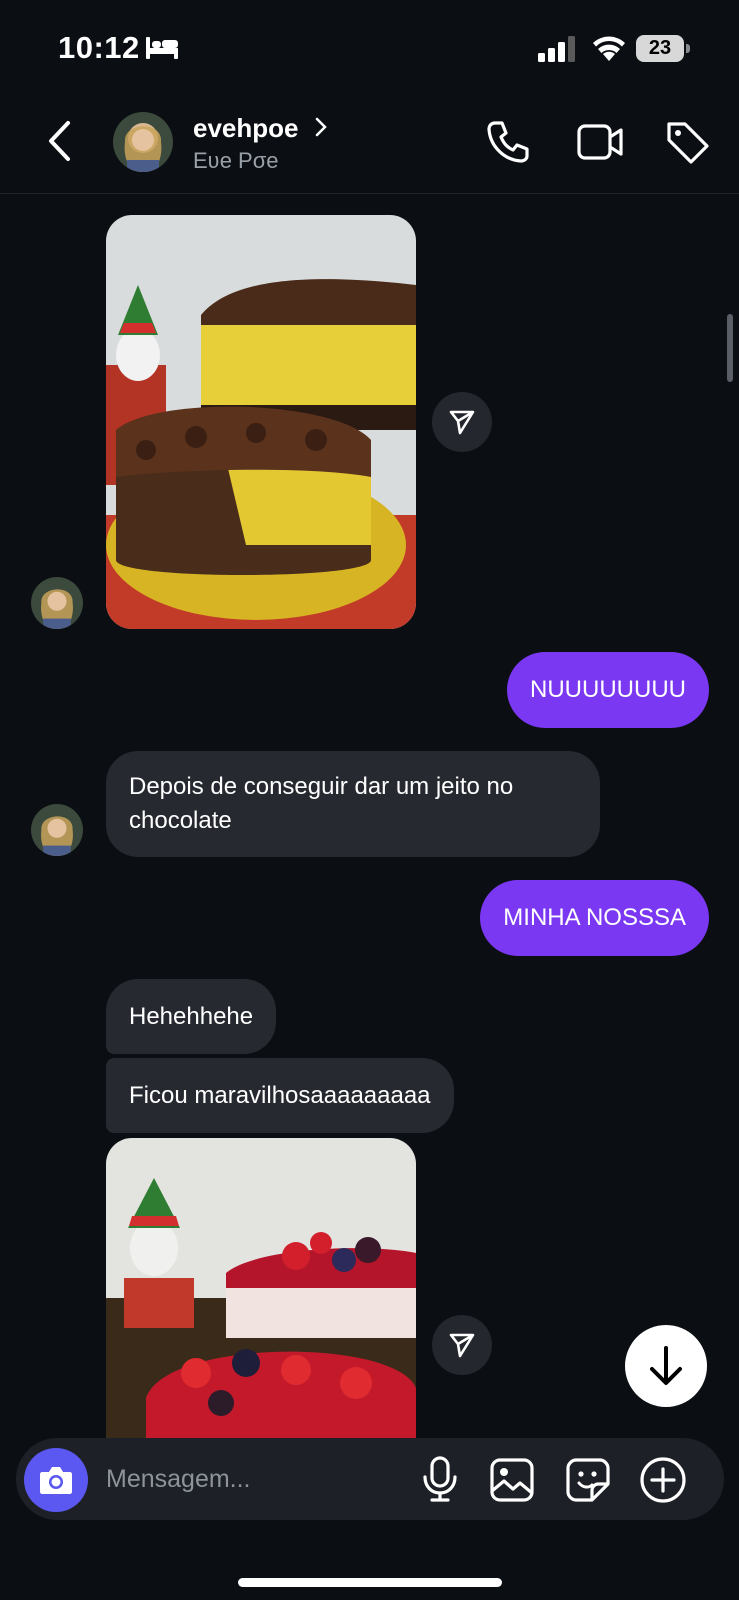  I want to click on battery-indicator: 23, so click(660, 48).